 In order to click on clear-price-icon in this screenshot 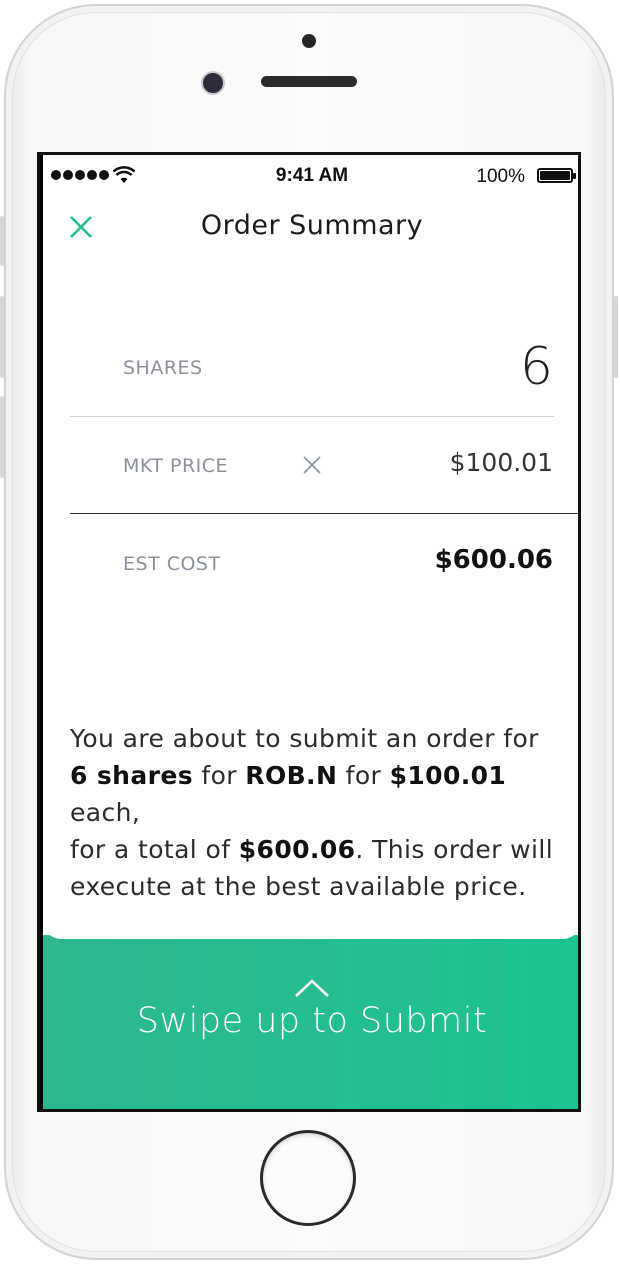, I will do `click(312, 465)`.